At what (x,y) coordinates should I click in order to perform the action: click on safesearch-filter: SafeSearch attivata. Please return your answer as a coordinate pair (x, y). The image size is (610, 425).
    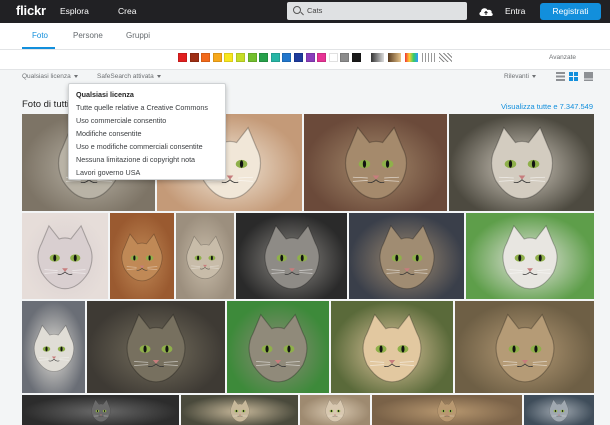
    Looking at the image, I should click on (129, 76).